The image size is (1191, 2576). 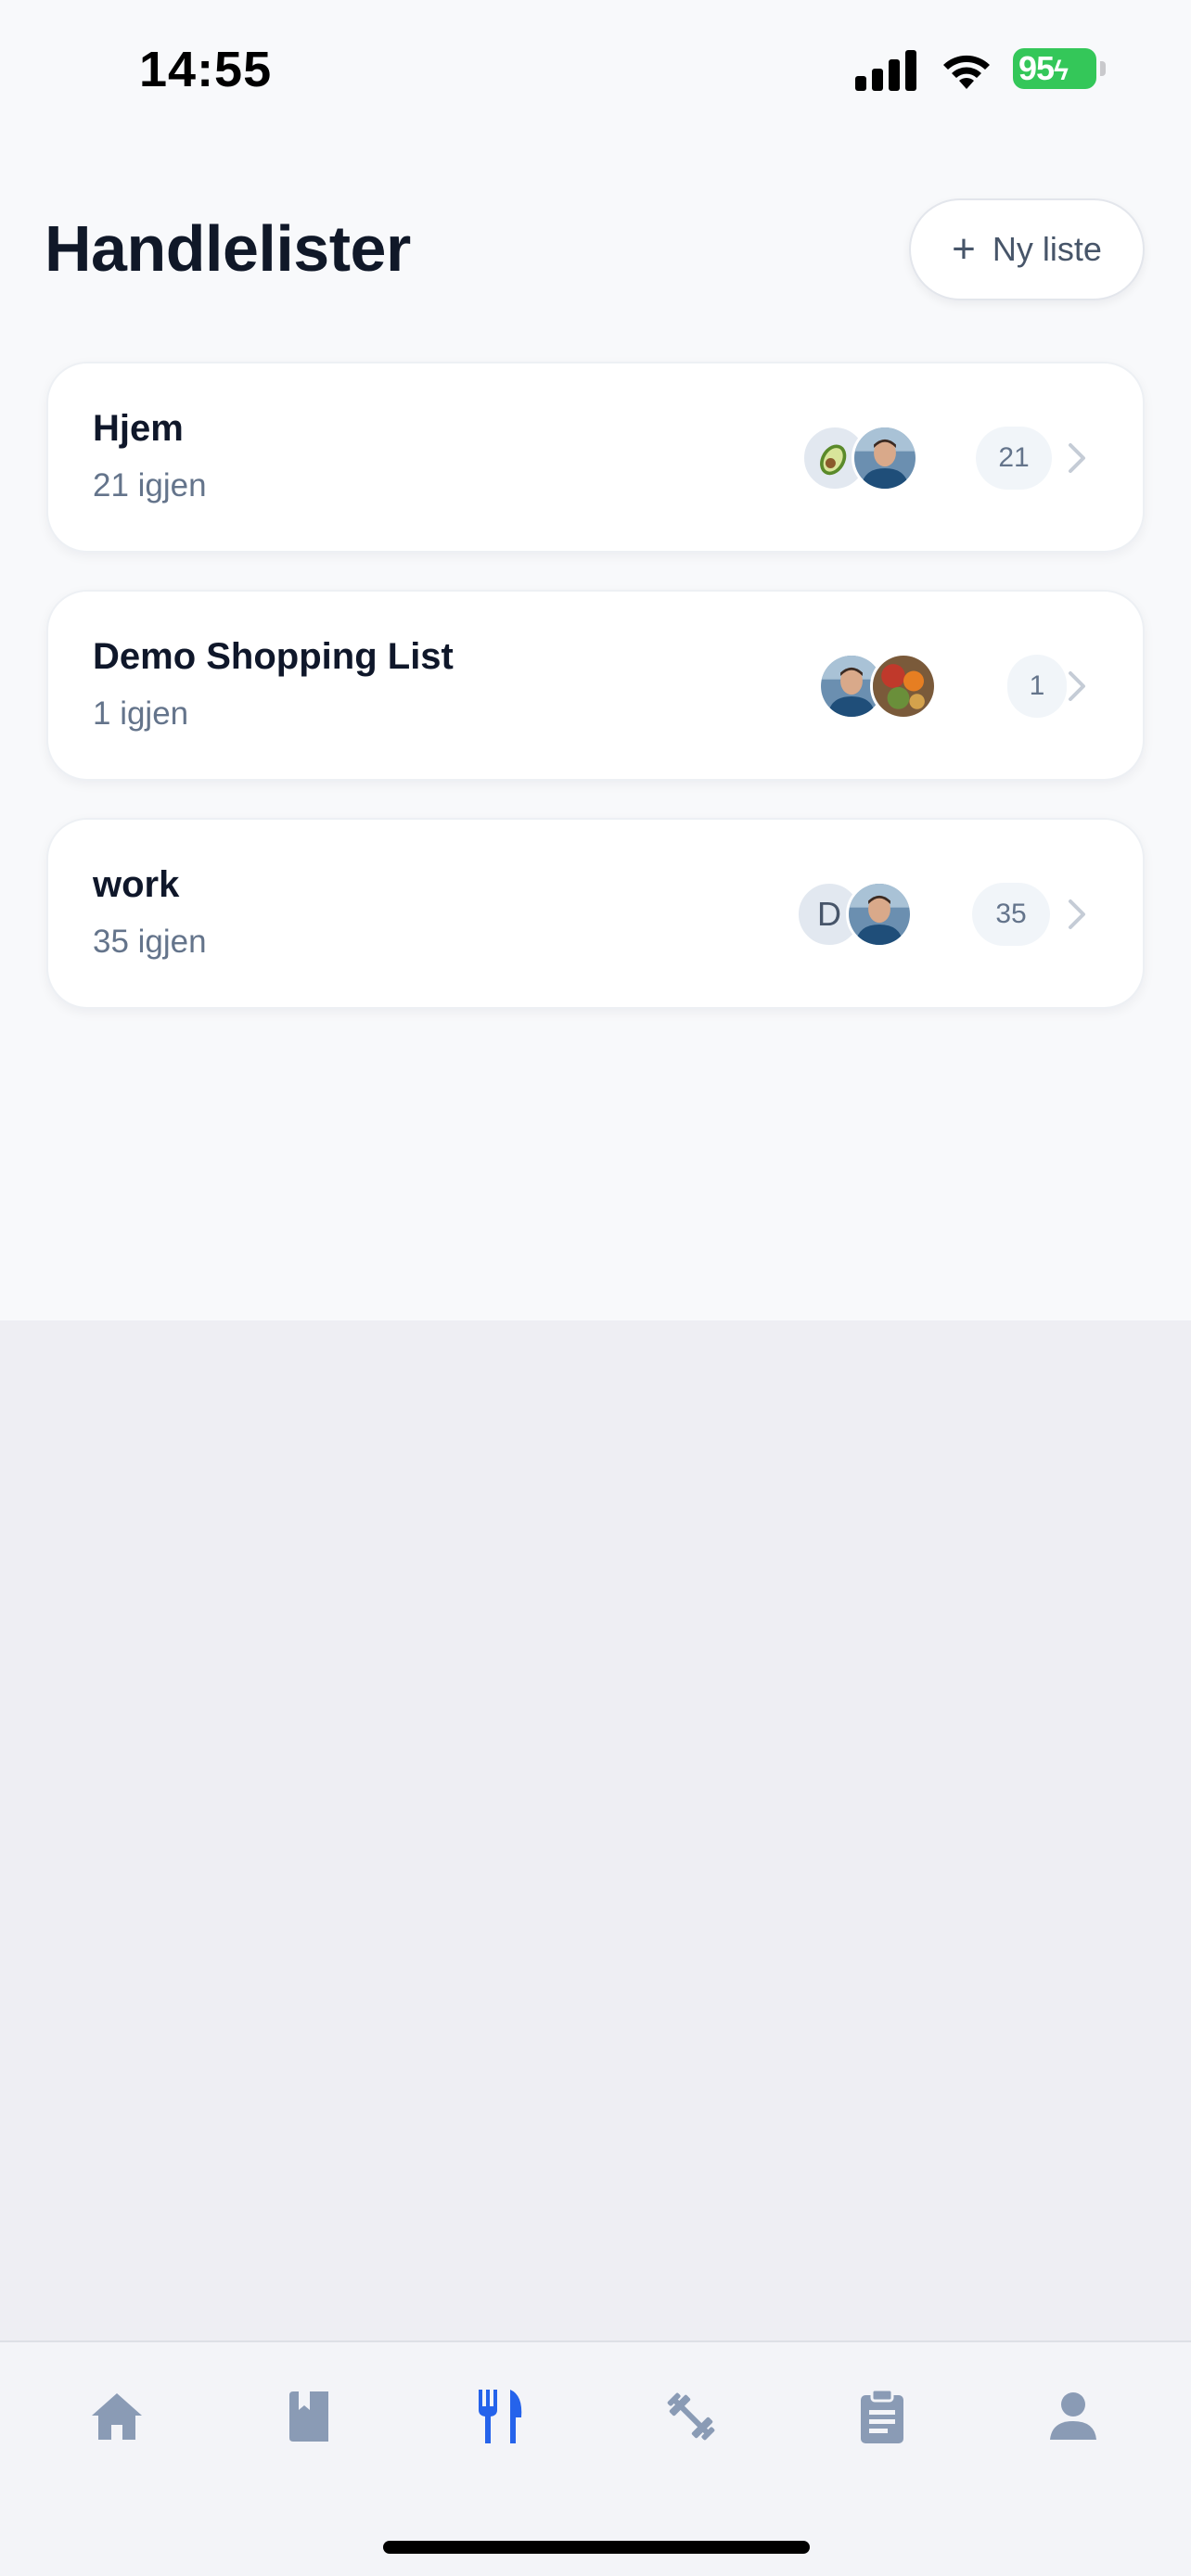 I want to click on tab-tasks, so click(x=882, y=2417).